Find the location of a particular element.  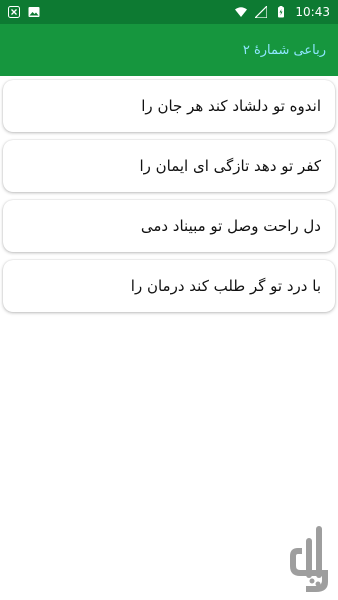

verse-text: با درد تو گر طلب کند درمان را is located at coordinates (225, 286).